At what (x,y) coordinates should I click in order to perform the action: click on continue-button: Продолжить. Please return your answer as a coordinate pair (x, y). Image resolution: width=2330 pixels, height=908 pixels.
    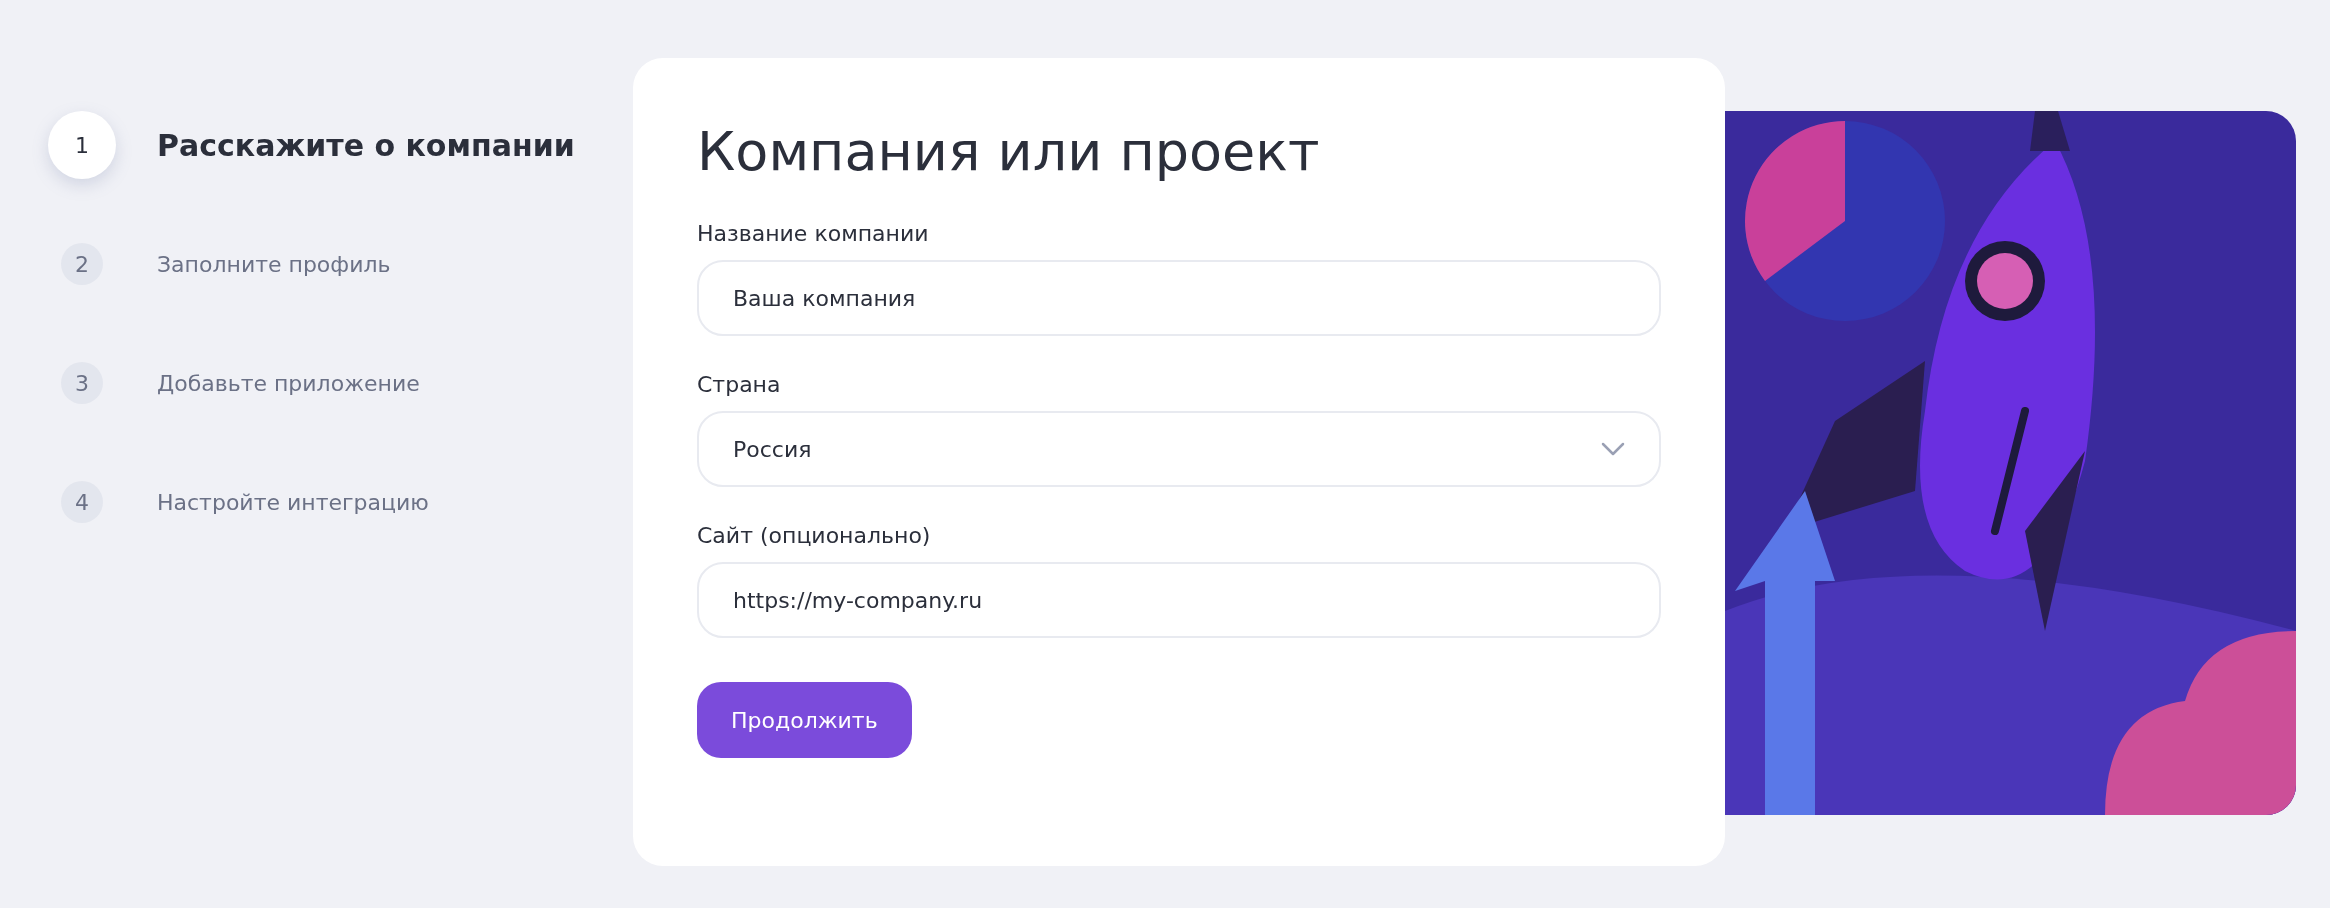
    Looking at the image, I should click on (804, 720).